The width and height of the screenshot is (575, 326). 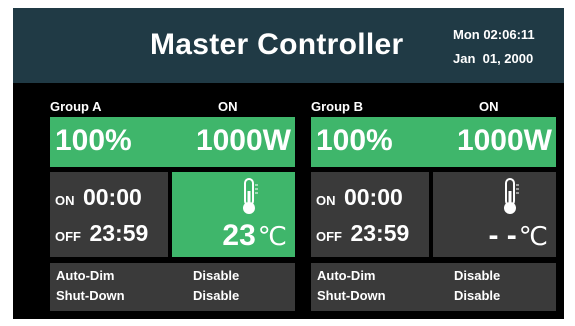 What do you see at coordinates (239, 235) in the screenshot?
I see `temperature-value: 23` at bounding box center [239, 235].